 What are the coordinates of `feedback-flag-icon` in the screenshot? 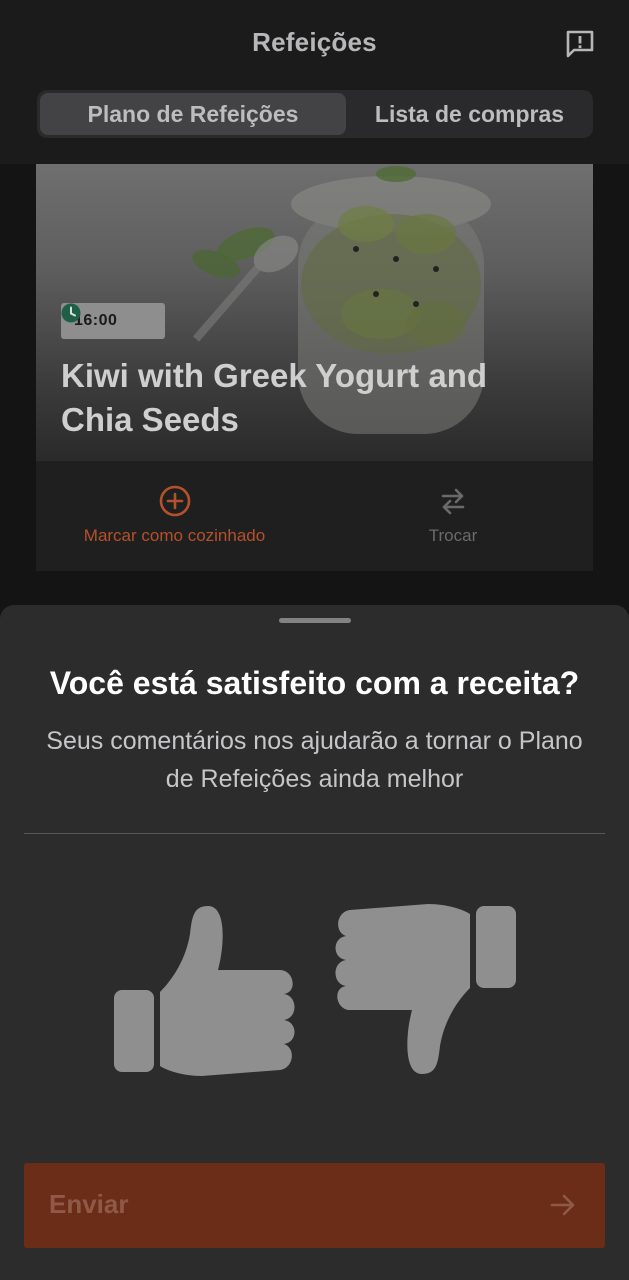 It's located at (580, 44).